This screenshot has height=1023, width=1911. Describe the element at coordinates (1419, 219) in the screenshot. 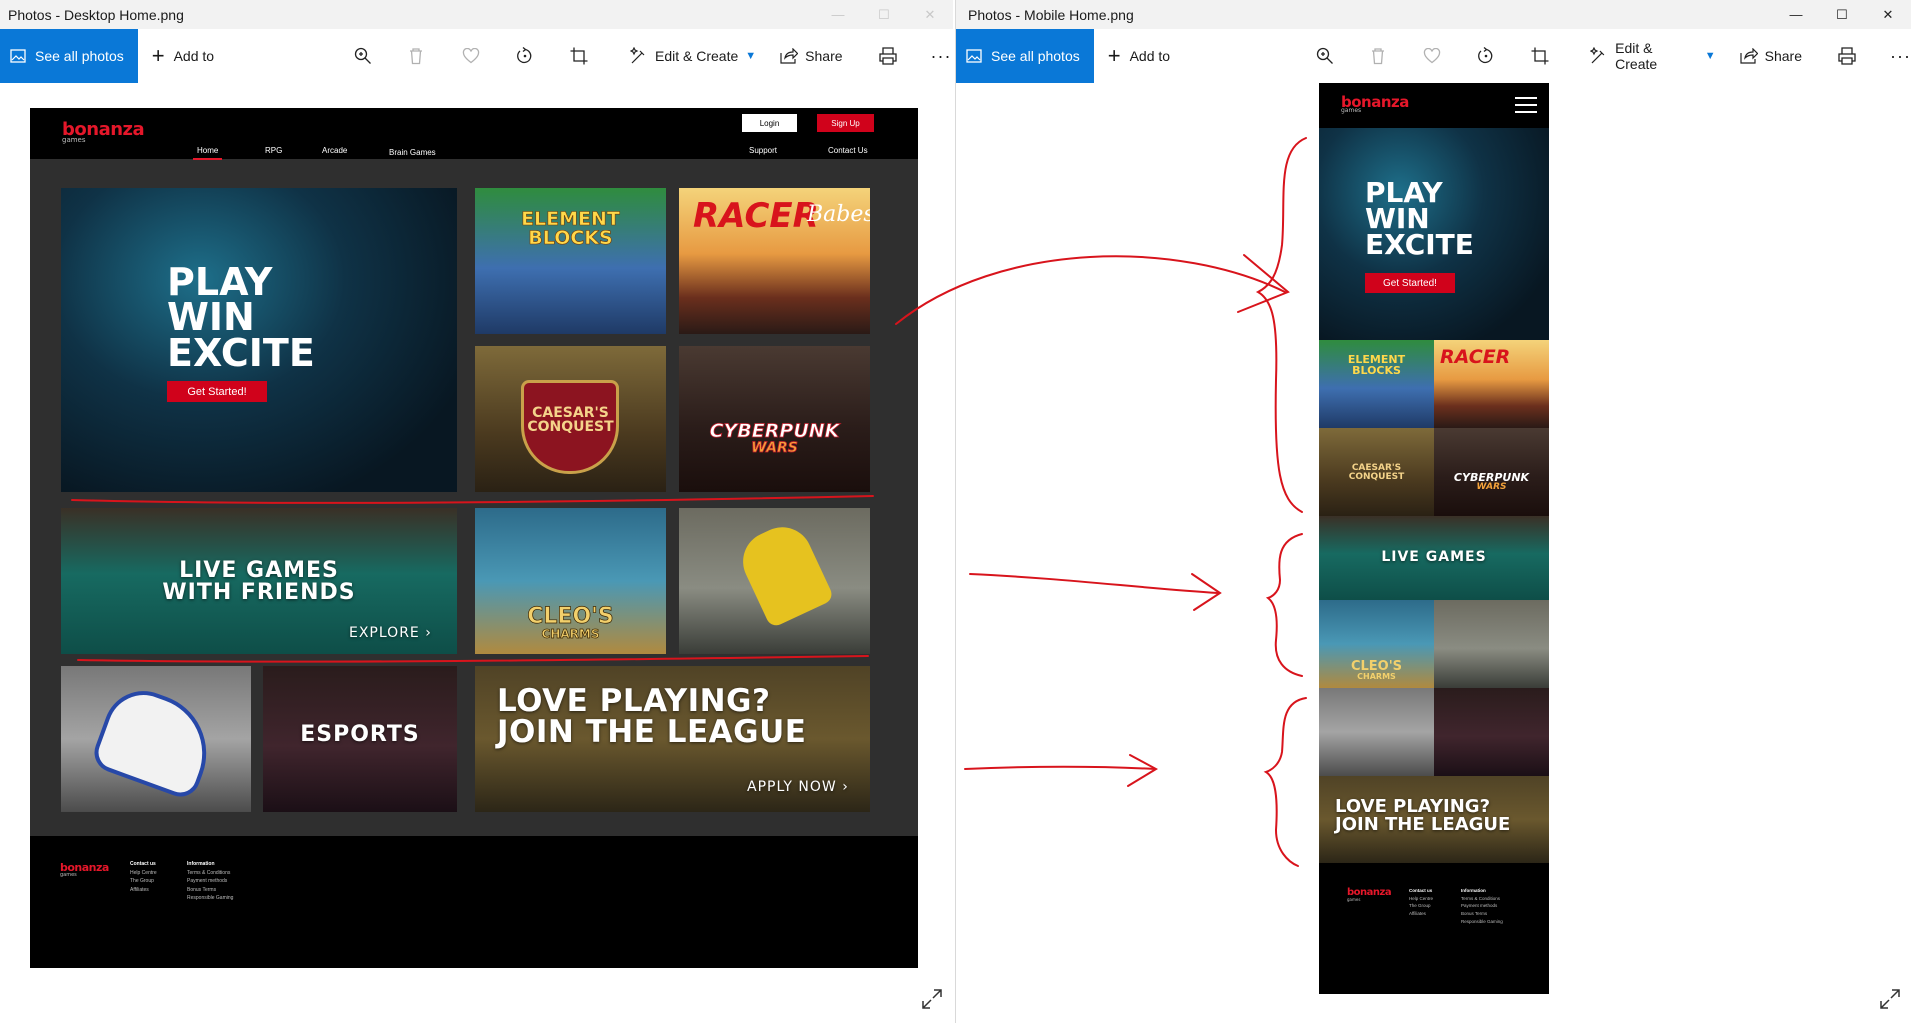

I see `mobile-hero-heading: PLAY WIN EXCITE` at that location.